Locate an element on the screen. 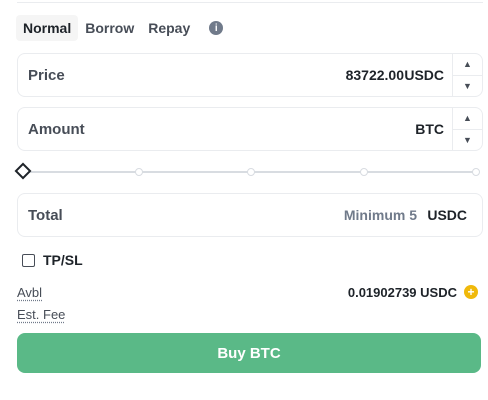 The height and width of the screenshot is (400, 488). available-row: Avbl 0.01902739 USDC + is located at coordinates (250, 292).